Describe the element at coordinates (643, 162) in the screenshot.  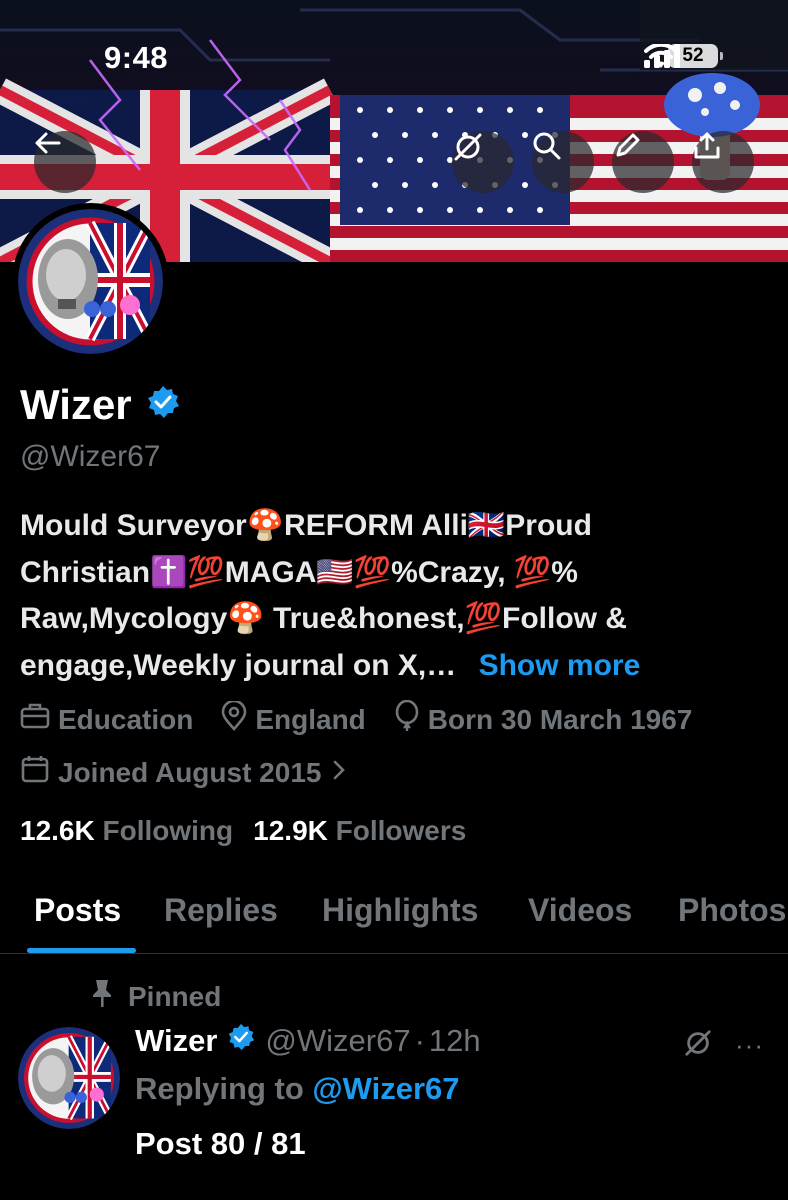
I see `edit-button` at that location.